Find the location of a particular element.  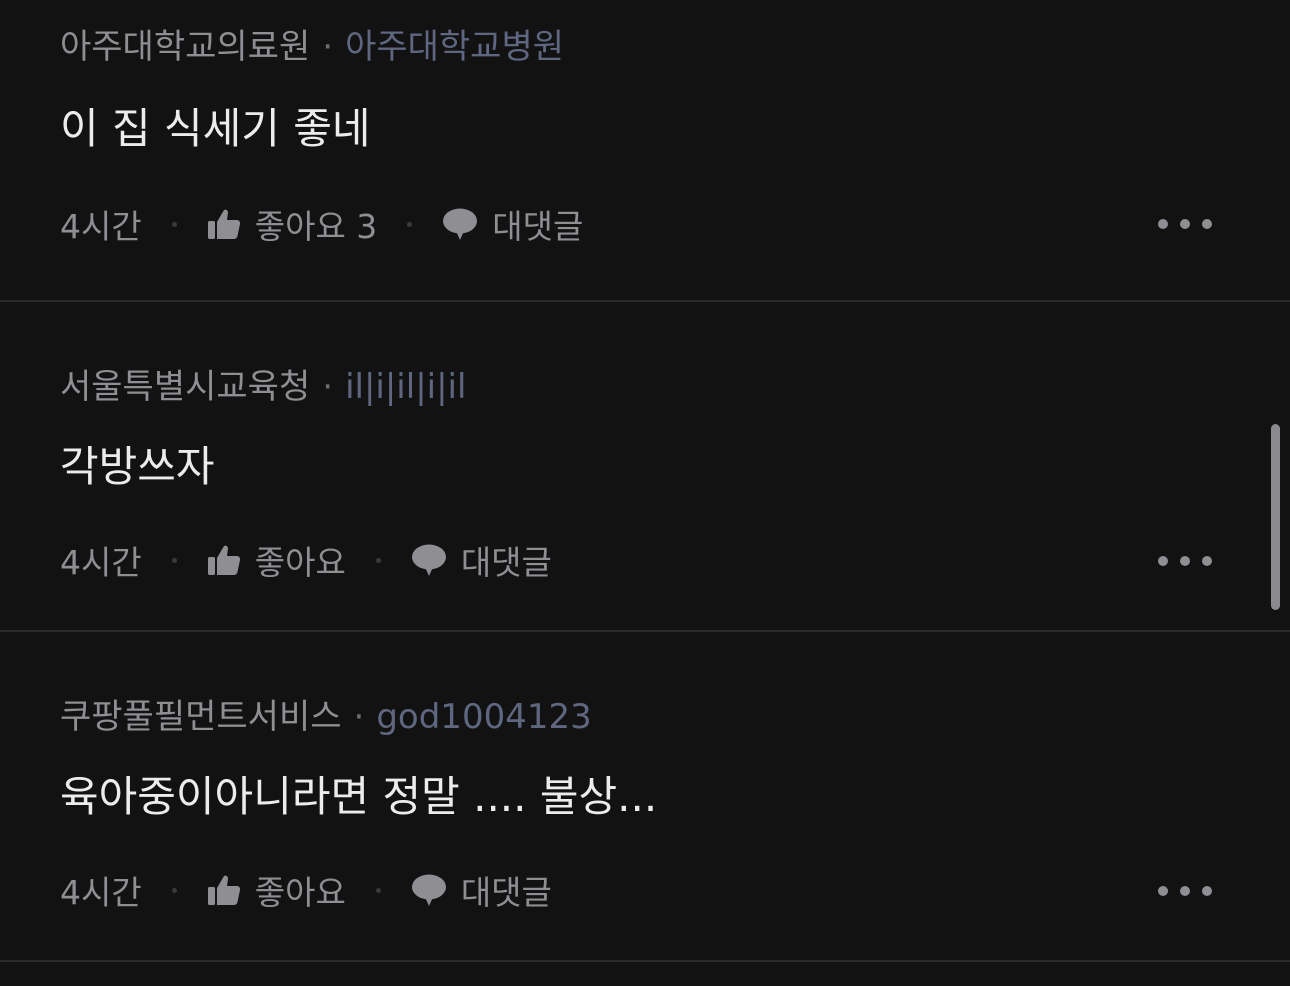

author-org: 쿠팡풀필먼트서비스 is located at coordinates (201, 717).